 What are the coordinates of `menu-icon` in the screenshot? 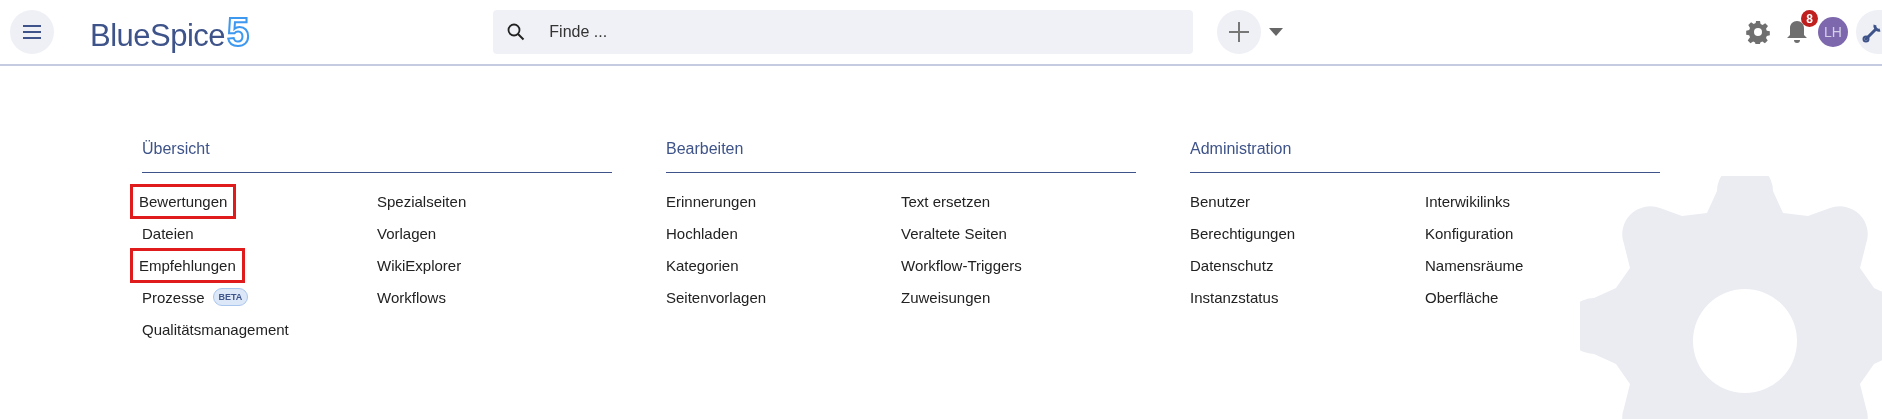 It's located at (32, 32).